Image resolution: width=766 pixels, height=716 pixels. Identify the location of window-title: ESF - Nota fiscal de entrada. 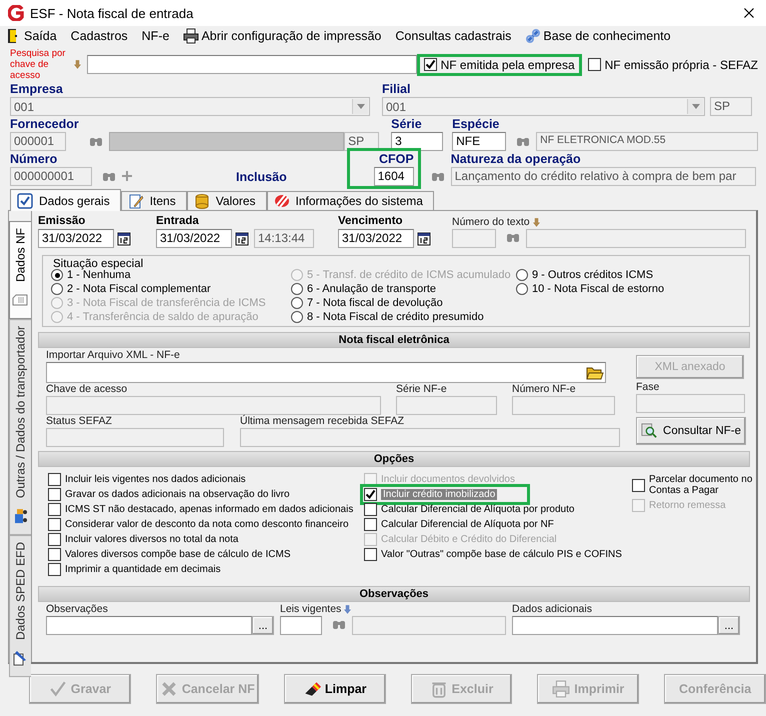
(112, 13).